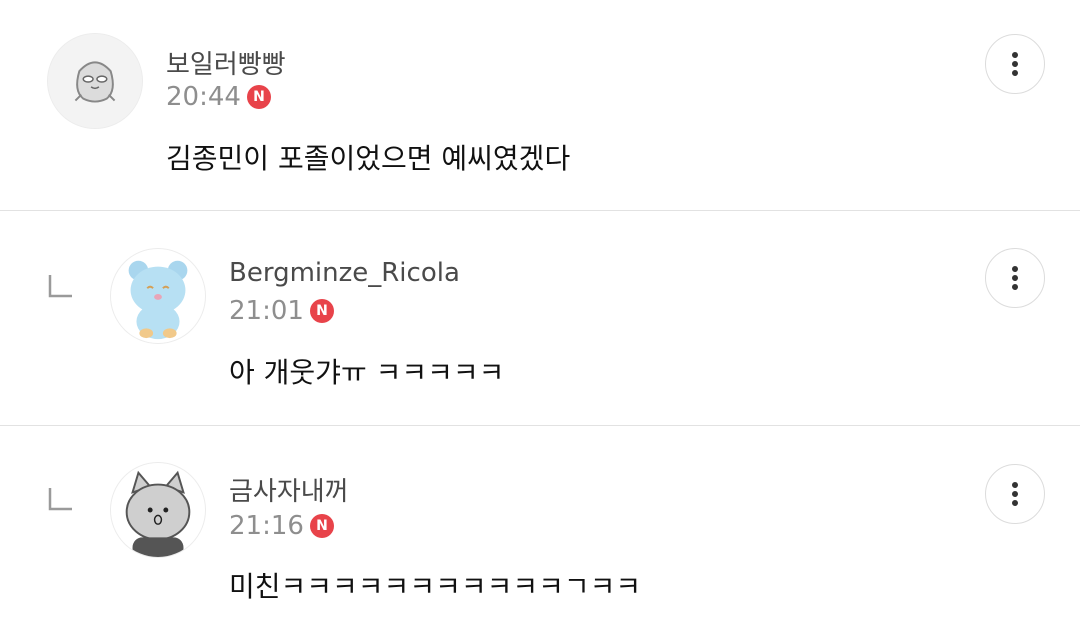  What do you see at coordinates (344, 273) in the screenshot?
I see `comment-author: Bergminze_Ricola` at bounding box center [344, 273].